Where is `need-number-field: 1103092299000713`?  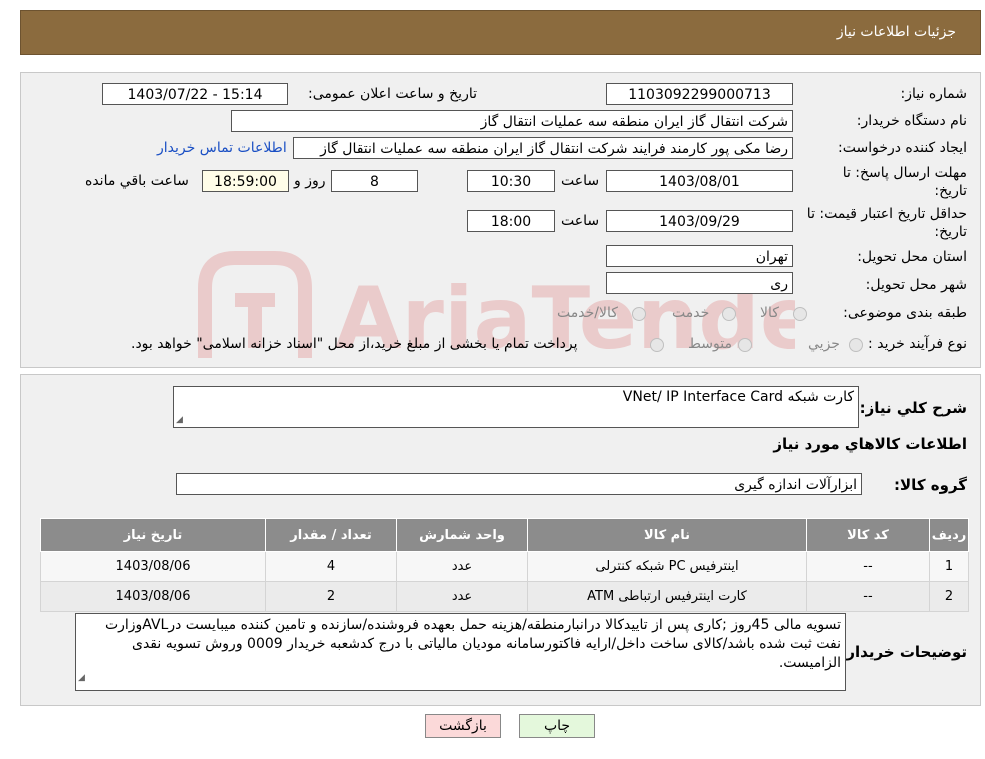 need-number-field: 1103092299000713 is located at coordinates (699, 94).